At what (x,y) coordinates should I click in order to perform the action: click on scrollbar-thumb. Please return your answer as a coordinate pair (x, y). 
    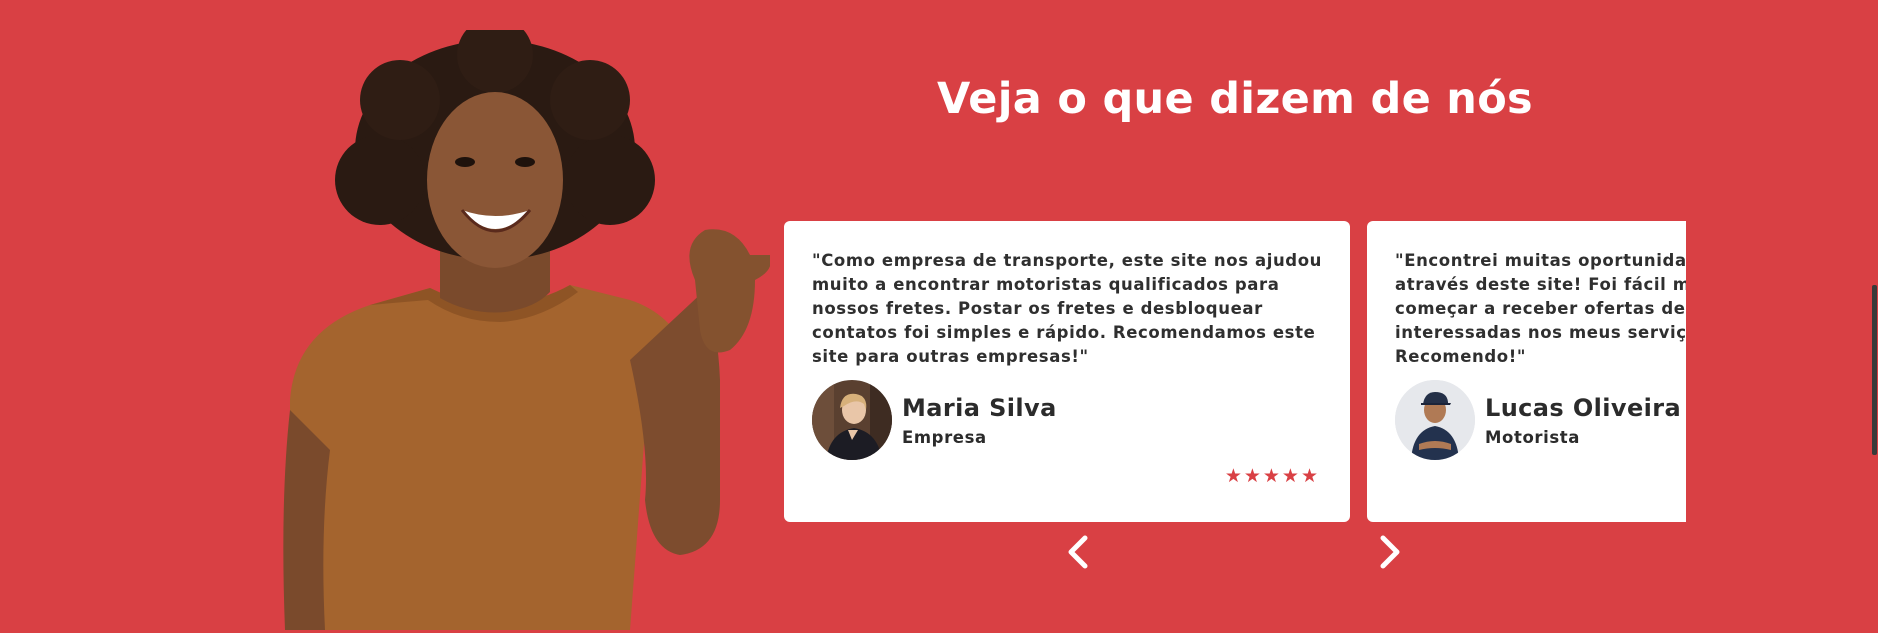
    Looking at the image, I should click on (1874, 370).